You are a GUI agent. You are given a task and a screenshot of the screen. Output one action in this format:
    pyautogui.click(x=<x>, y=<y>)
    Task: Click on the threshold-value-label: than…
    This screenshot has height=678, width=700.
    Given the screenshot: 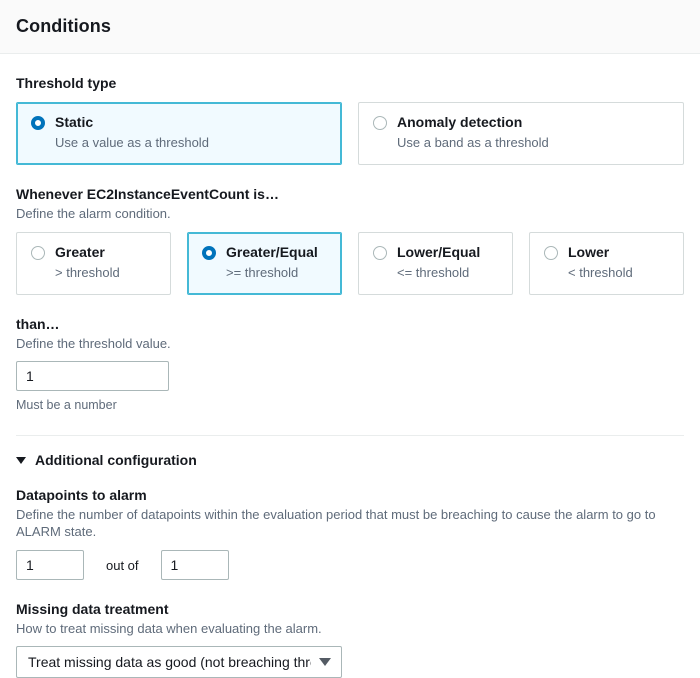 What is the action you would take?
    pyautogui.click(x=38, y=324)
    